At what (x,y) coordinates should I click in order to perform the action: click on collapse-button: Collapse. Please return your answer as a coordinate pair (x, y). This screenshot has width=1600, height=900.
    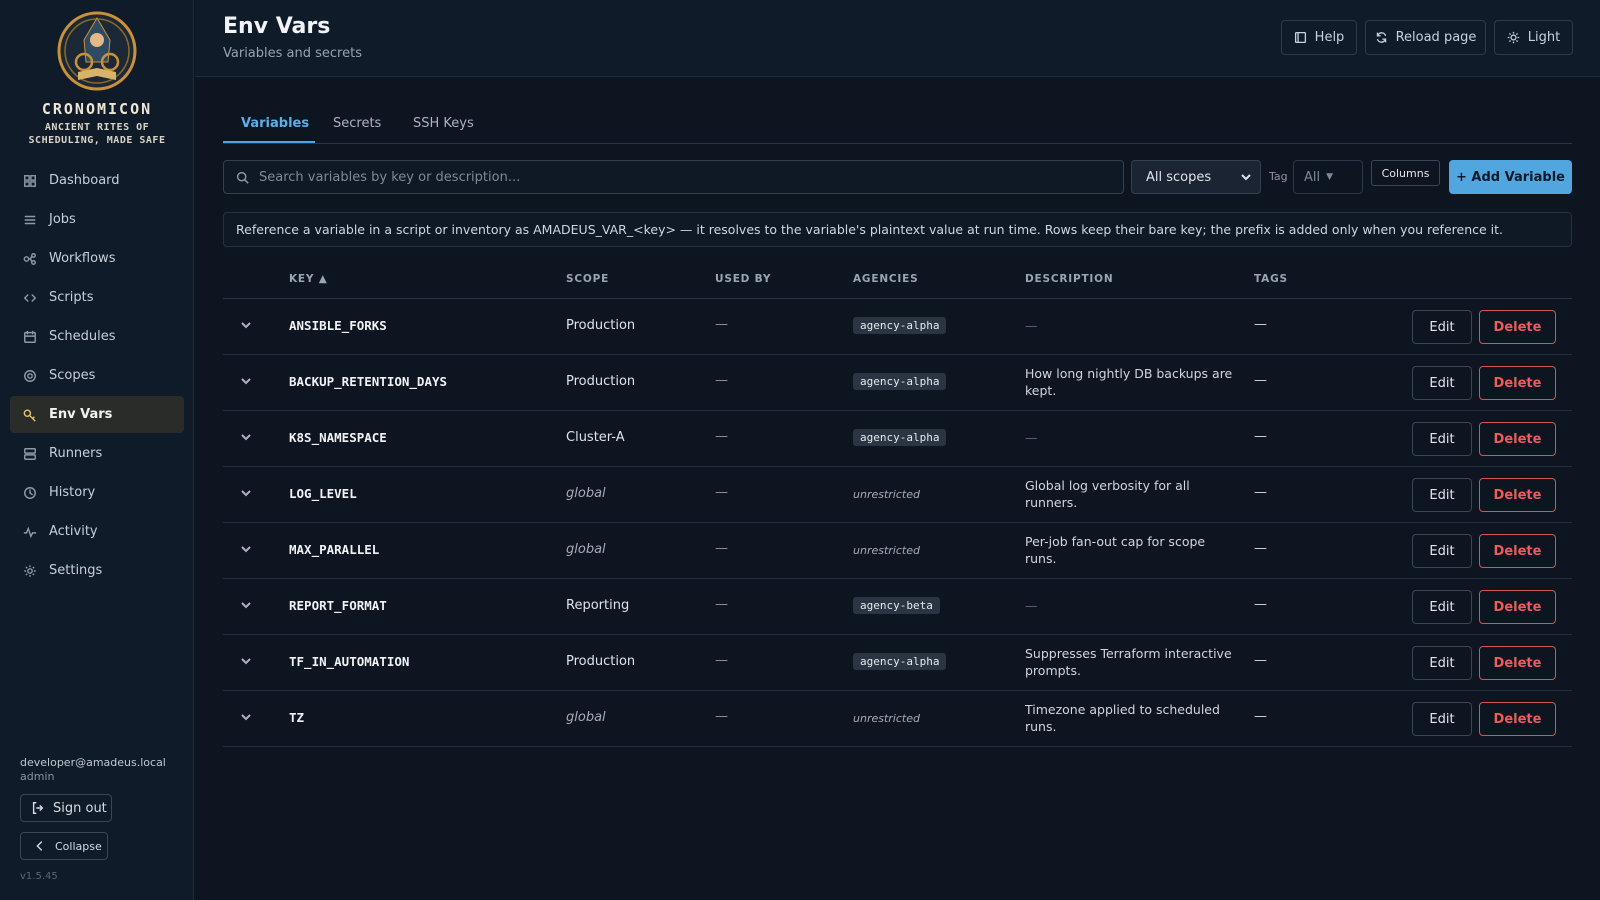
    Looking at the image, I should click on (64, 846).